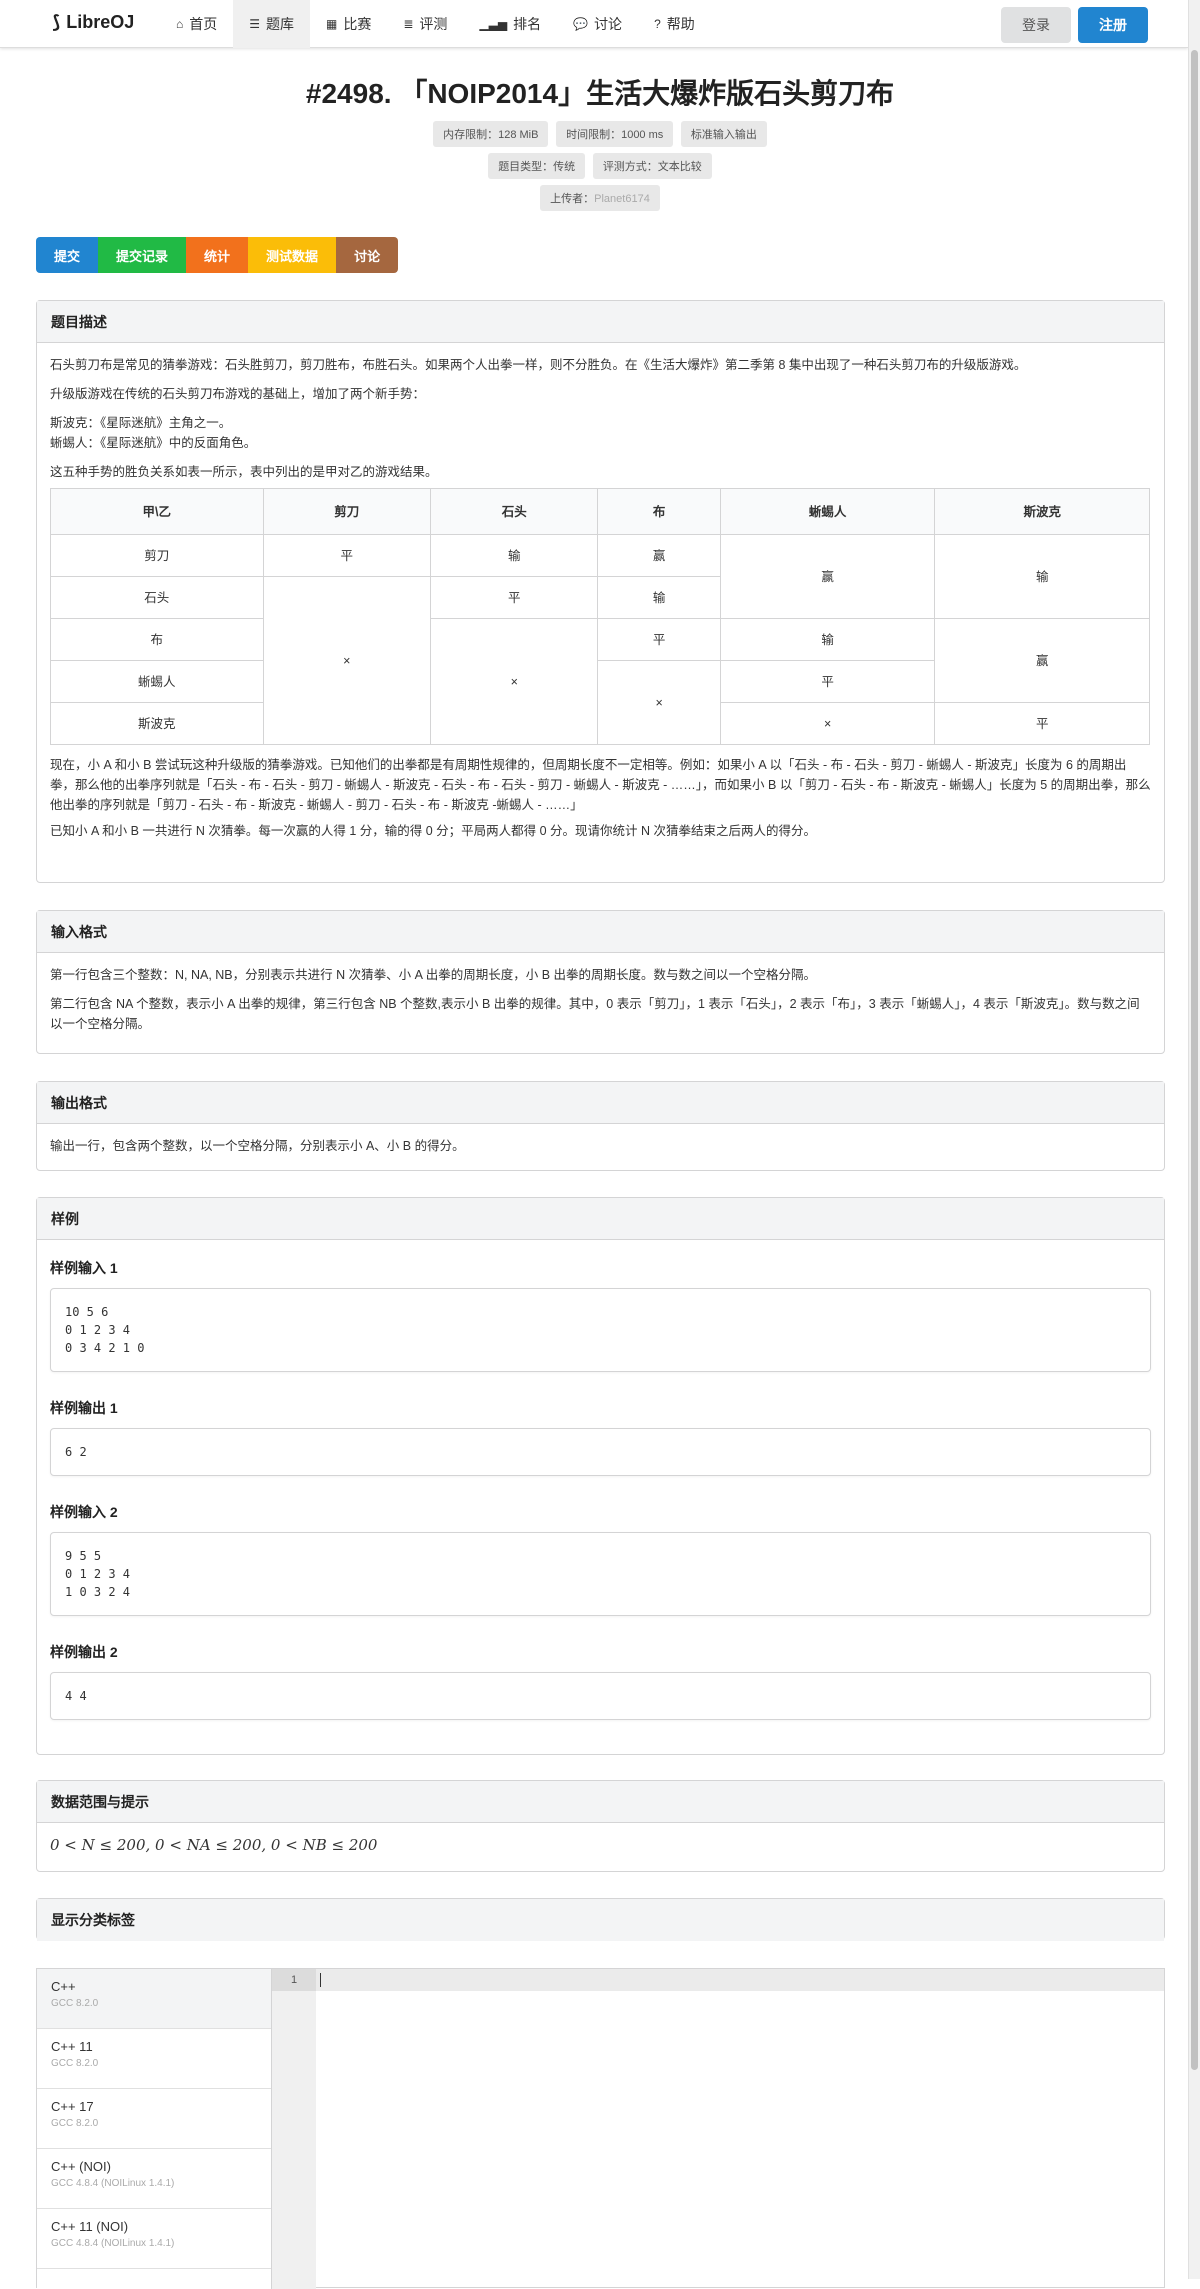 Image resolution: width=1200 pixels, height=2289 pixels. What do you see at coordinates (154, 2179) in the screenshot?
I see `language-item: C++ (NOI) GCC 4.8.4 (NOILinux 1.4.1)` at bounding box center [154, 2179].